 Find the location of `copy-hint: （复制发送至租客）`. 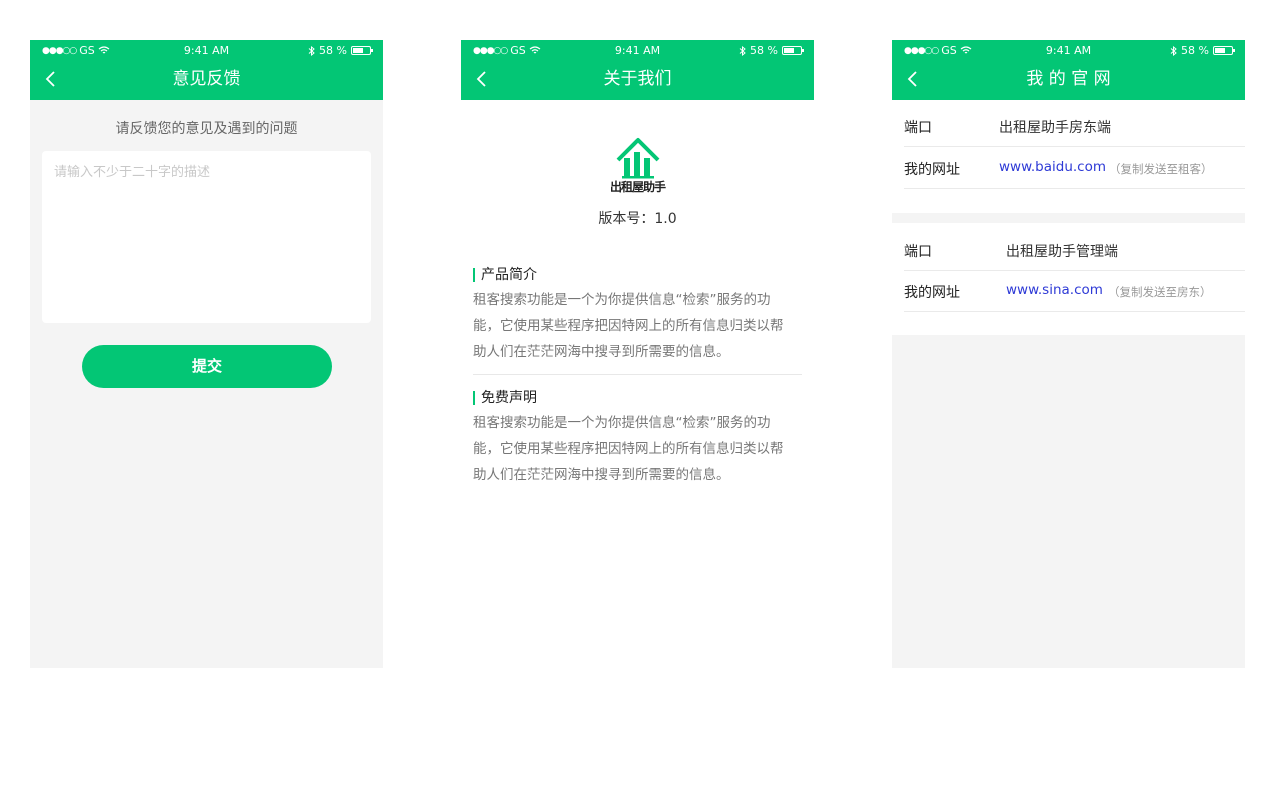

copy-hint: （复制发送至租客） is located at coordinates (1161, 169).